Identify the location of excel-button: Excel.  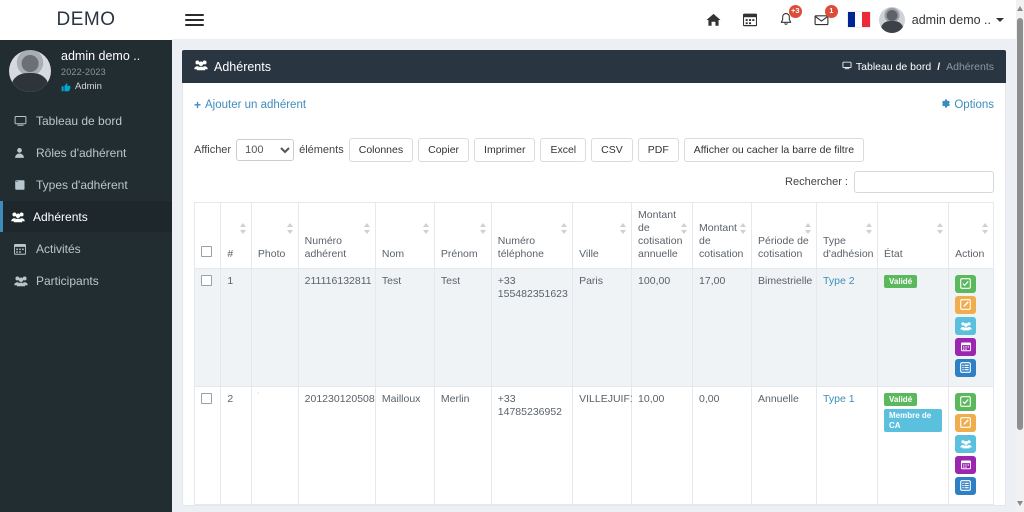
(563, 150).